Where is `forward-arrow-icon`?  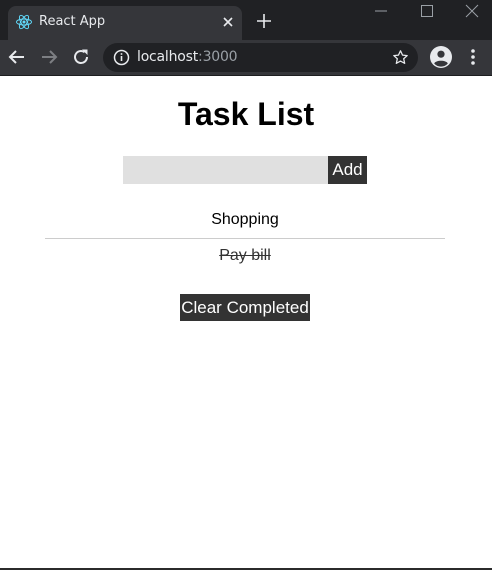 forward-arrow-icon is located at coordinates (49, 57).